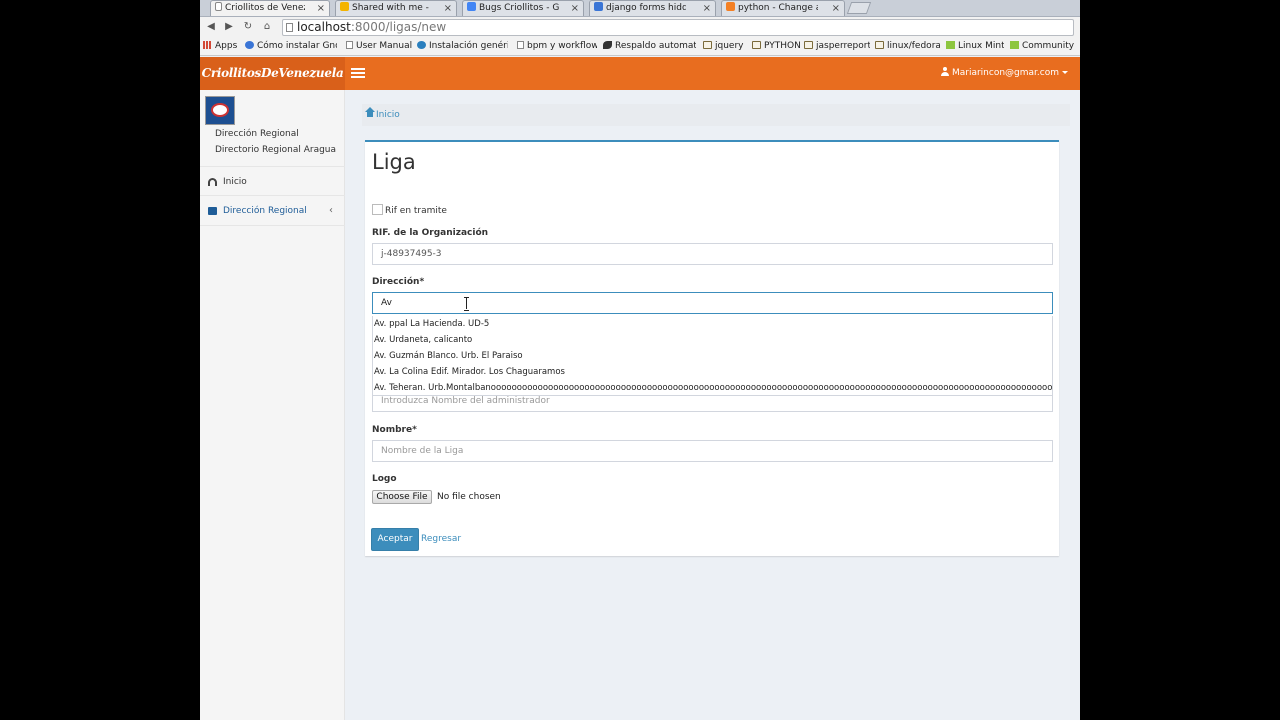 The width and height of the screenshot is (1280, 720). Describe the element at coordinates (398, 282) in the screenshot. I see `direccion-label: Dirección*` at that location.